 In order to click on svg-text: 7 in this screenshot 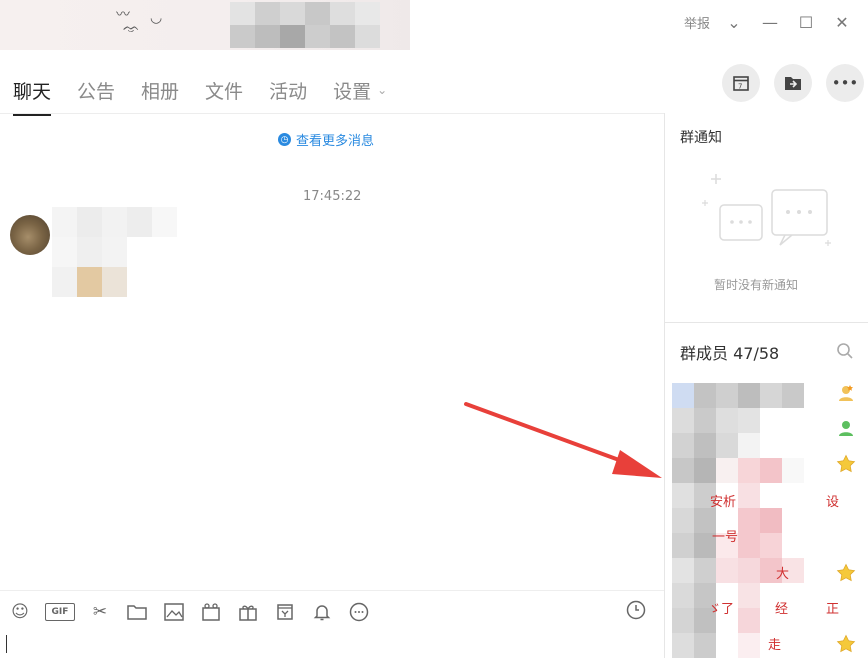, I will do `click(740, 87)`.